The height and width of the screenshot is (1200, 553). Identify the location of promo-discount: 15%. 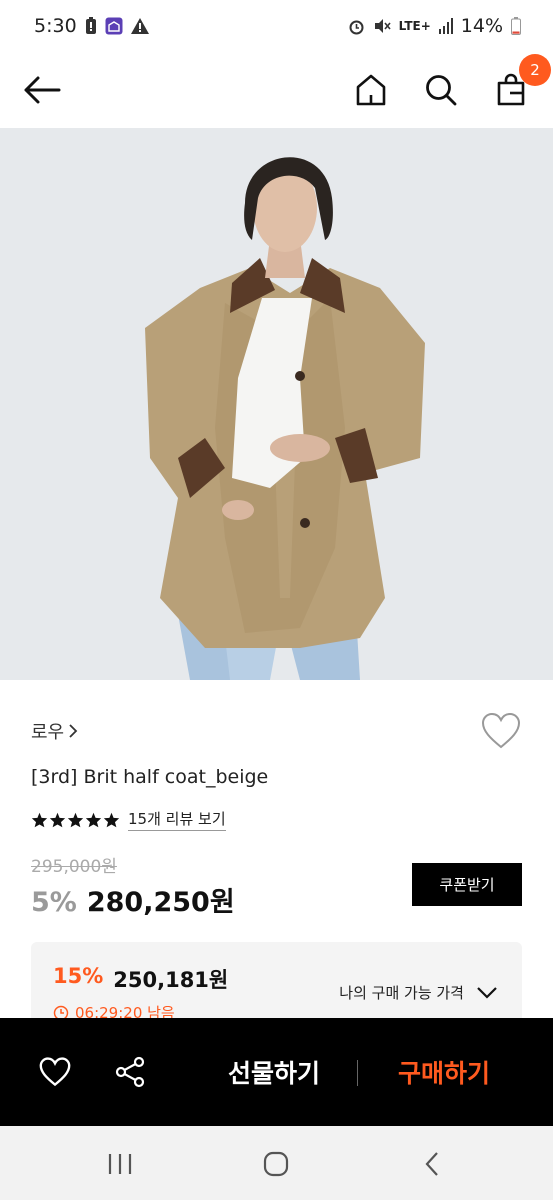
(78, 976).